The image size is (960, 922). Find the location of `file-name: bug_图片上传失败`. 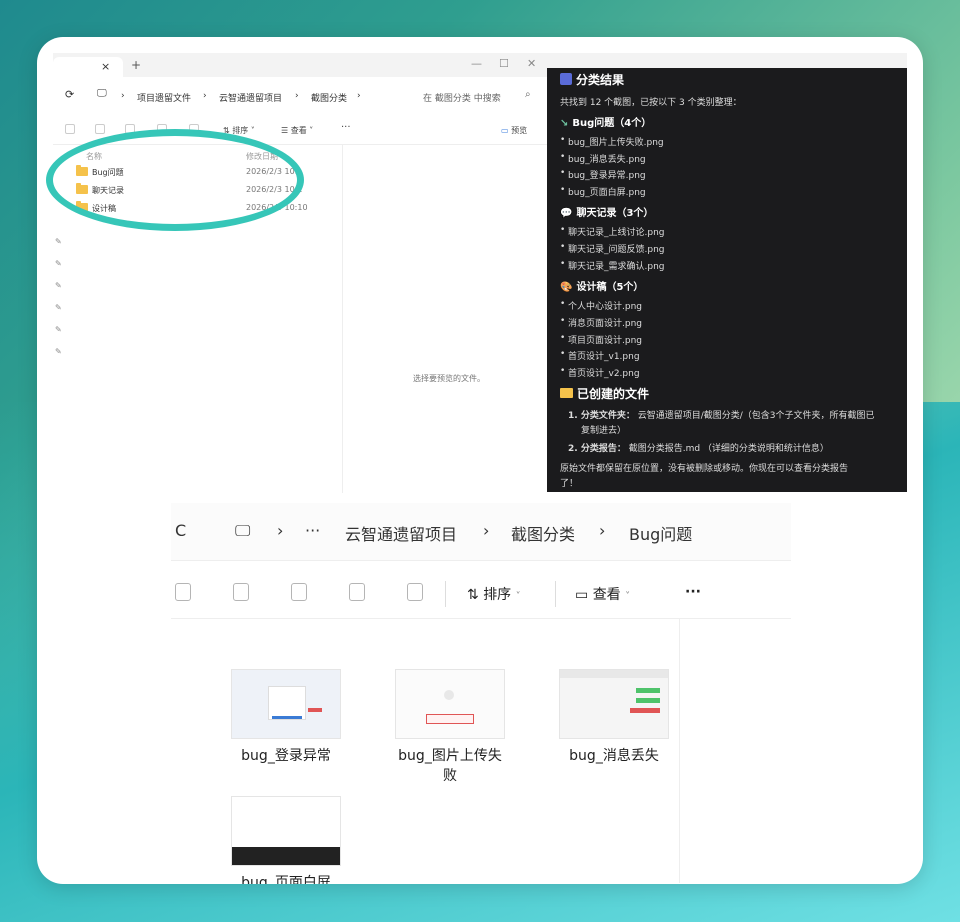

file-name: bug_图片上传失败 is located at coordinates (450, 766).